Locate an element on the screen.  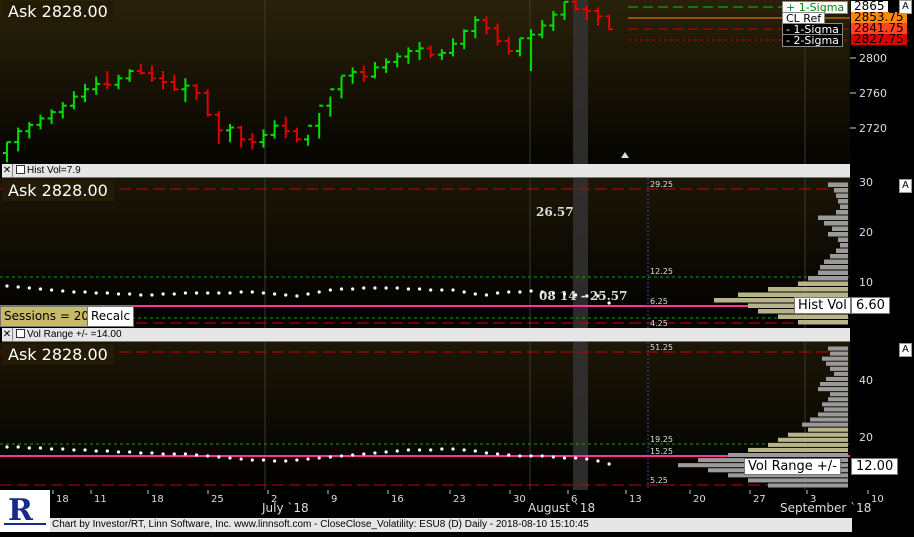
sigma-label: - 2-Sigma is located at coordinates (812, 40).